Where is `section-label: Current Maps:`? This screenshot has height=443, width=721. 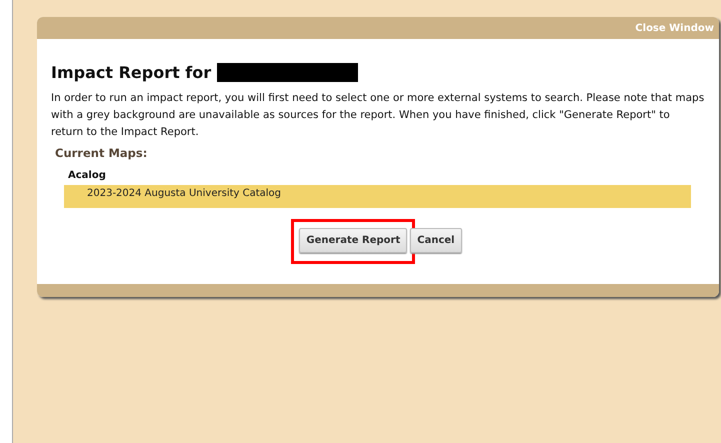
section-label: Current Maps: is located at coordinates (101, 153).